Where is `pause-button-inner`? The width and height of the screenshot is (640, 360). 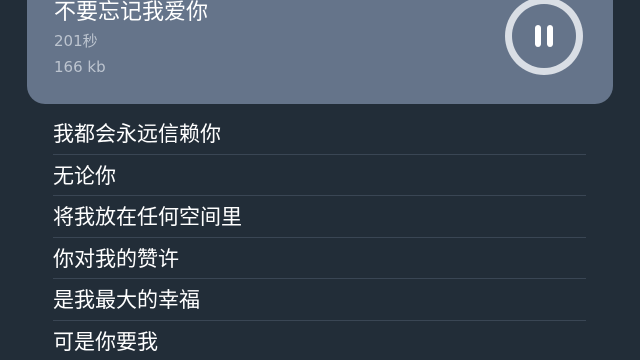
pause-button-inner is located at coordinates (544, 36).